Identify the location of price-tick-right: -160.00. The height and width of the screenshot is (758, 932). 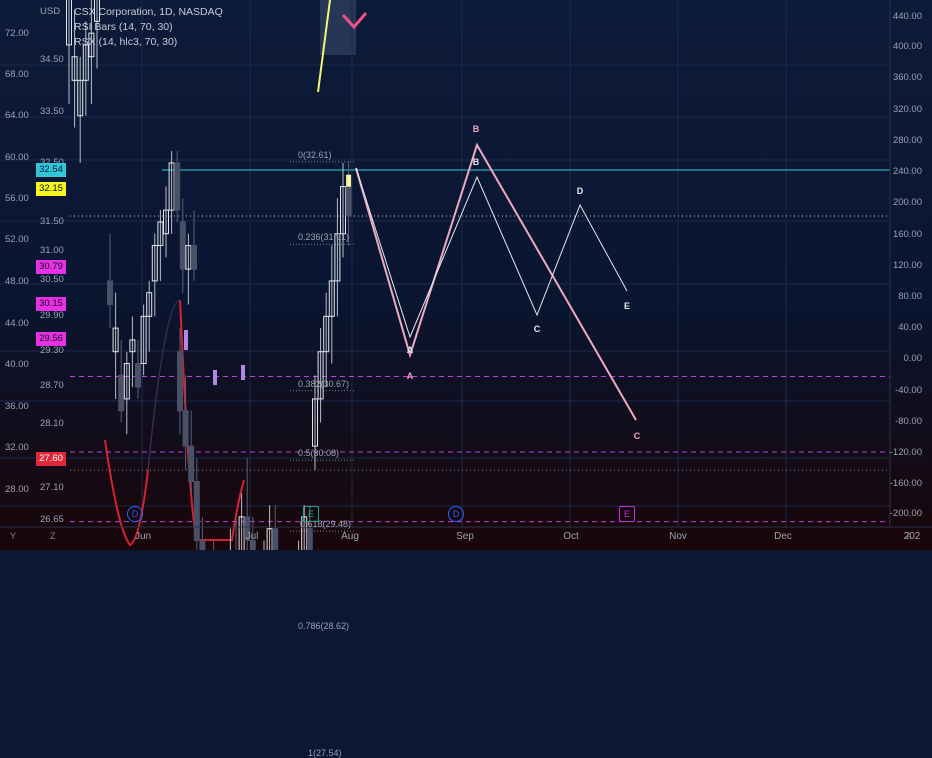
(905, 483).